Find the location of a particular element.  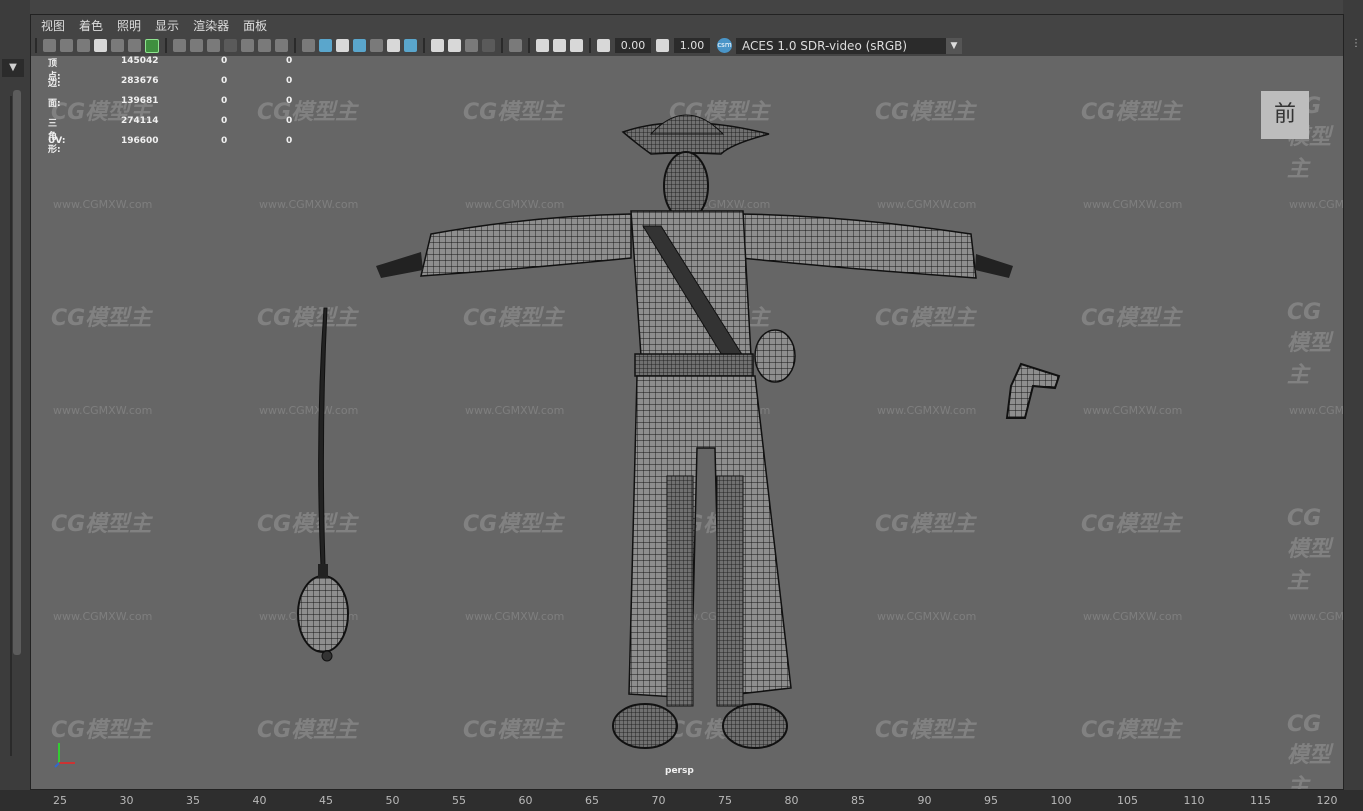

coat is located at coordinates (710, 537).